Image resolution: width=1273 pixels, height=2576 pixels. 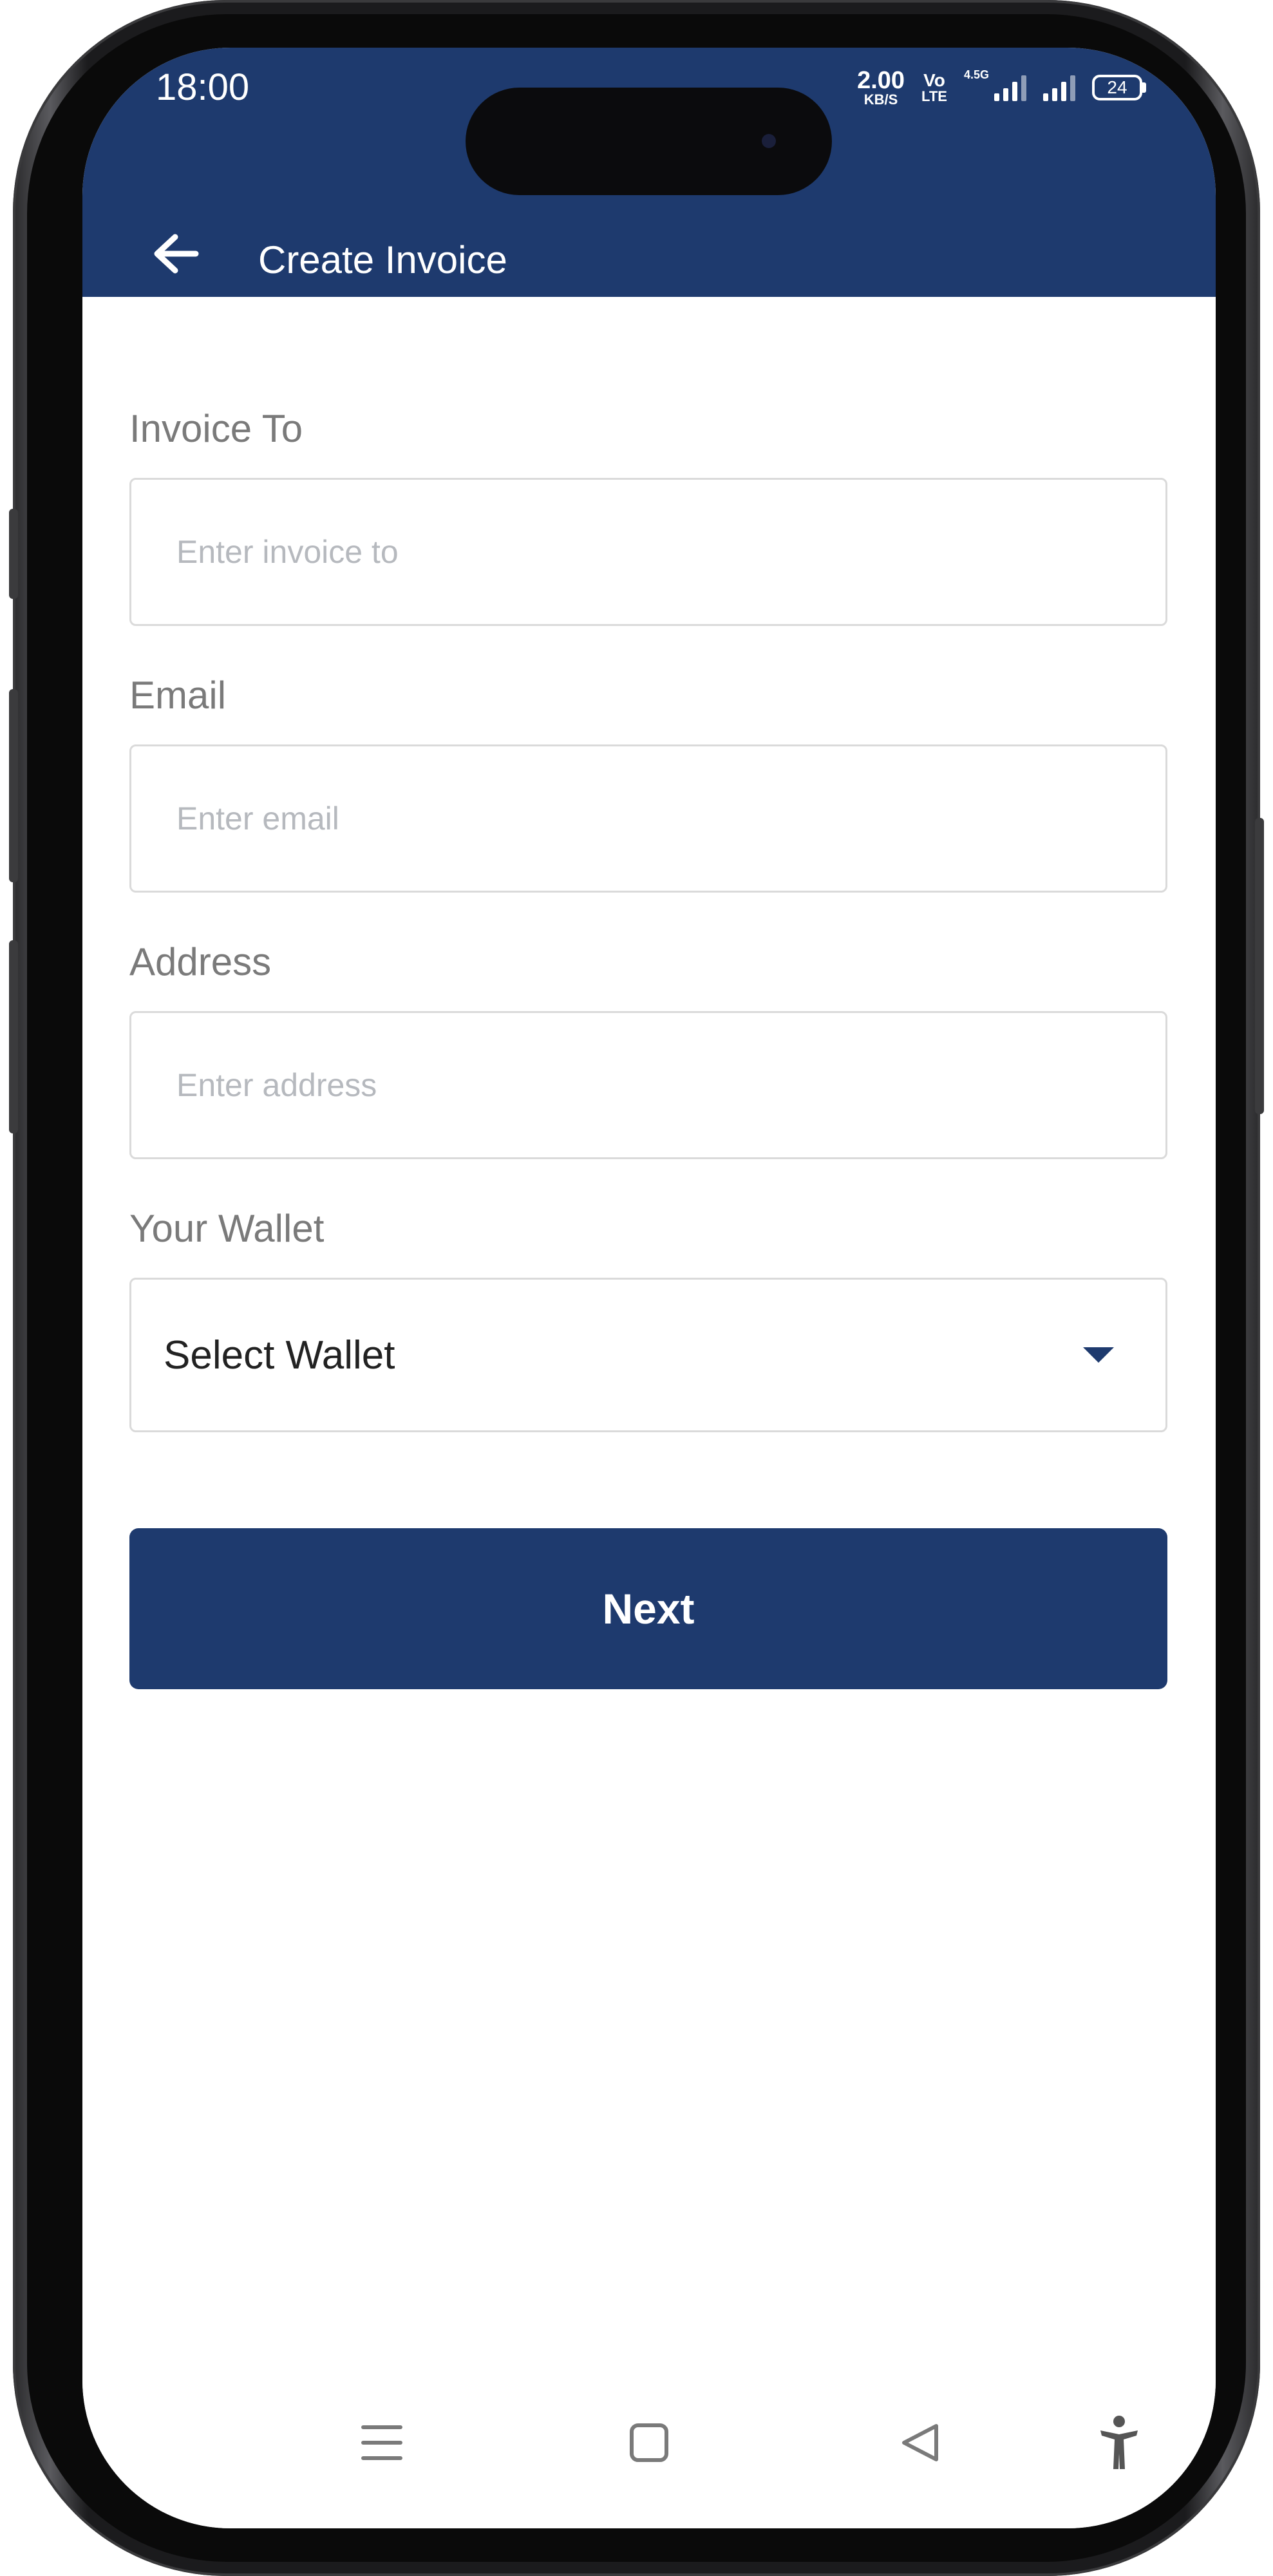 I want to click on system-nav-bar, so click(x=649, y=2451).